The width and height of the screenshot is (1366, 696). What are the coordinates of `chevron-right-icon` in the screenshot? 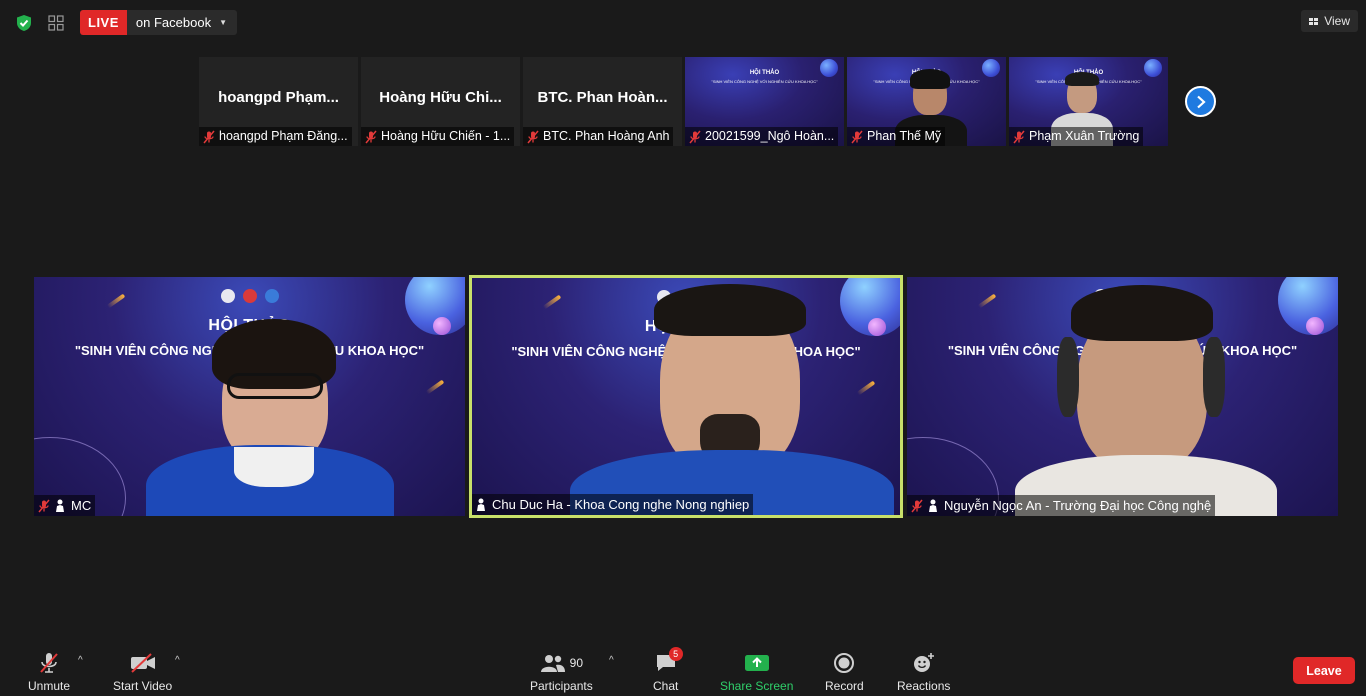 It's located at (1201, 101).